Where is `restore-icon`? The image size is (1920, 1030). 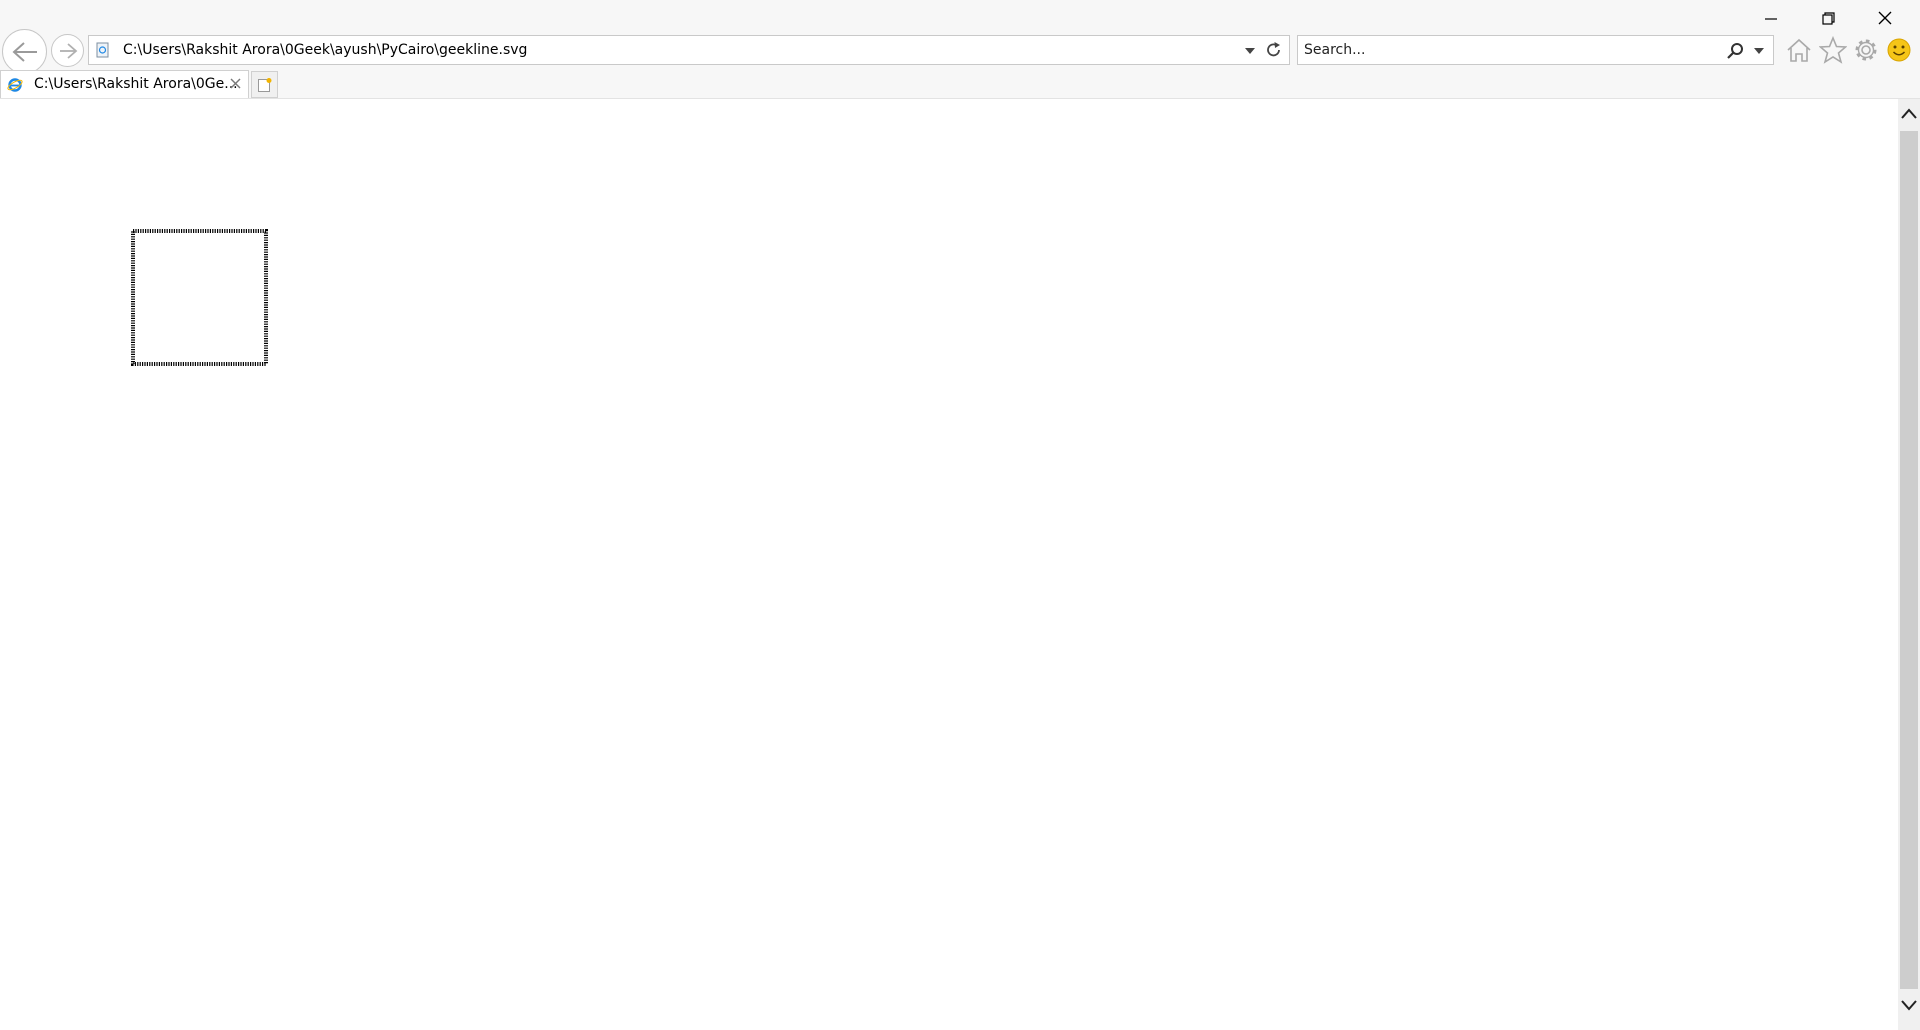 restore-icon is located at coordinates (1828, 18).